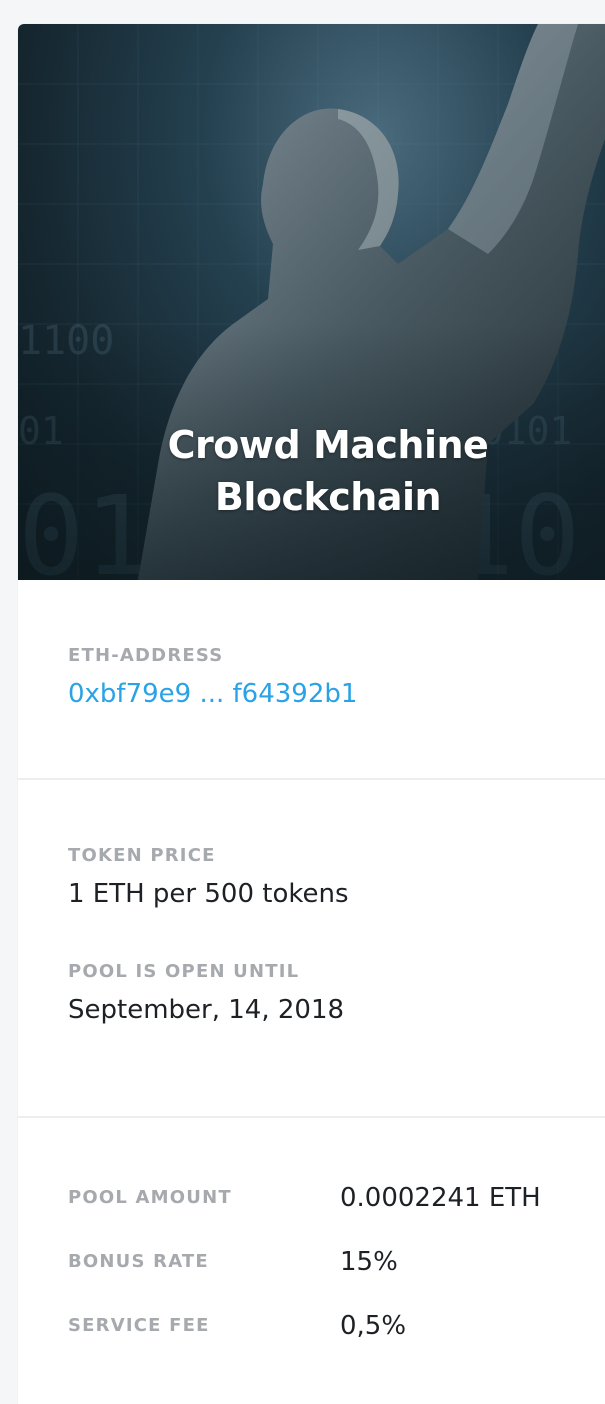 Image resolution: width=605 pixels, height=1404 pixels. I want to click on address-section: ETH-ADDRESS 0xbf79e9 ... f64392b1, so click(311, 680).